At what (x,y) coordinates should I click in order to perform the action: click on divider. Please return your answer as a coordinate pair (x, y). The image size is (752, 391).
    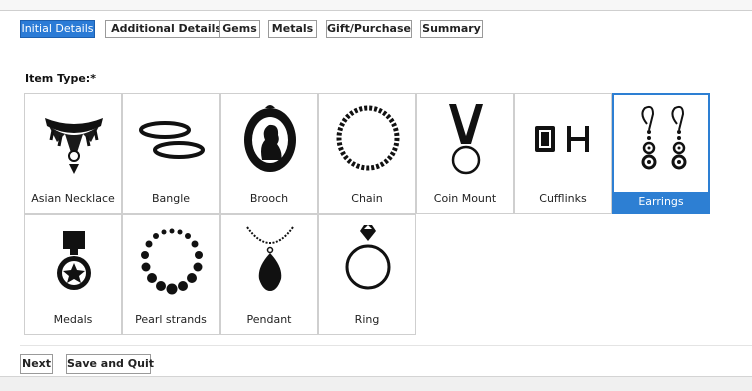
    Looking at the image, I should click on (386, 345).